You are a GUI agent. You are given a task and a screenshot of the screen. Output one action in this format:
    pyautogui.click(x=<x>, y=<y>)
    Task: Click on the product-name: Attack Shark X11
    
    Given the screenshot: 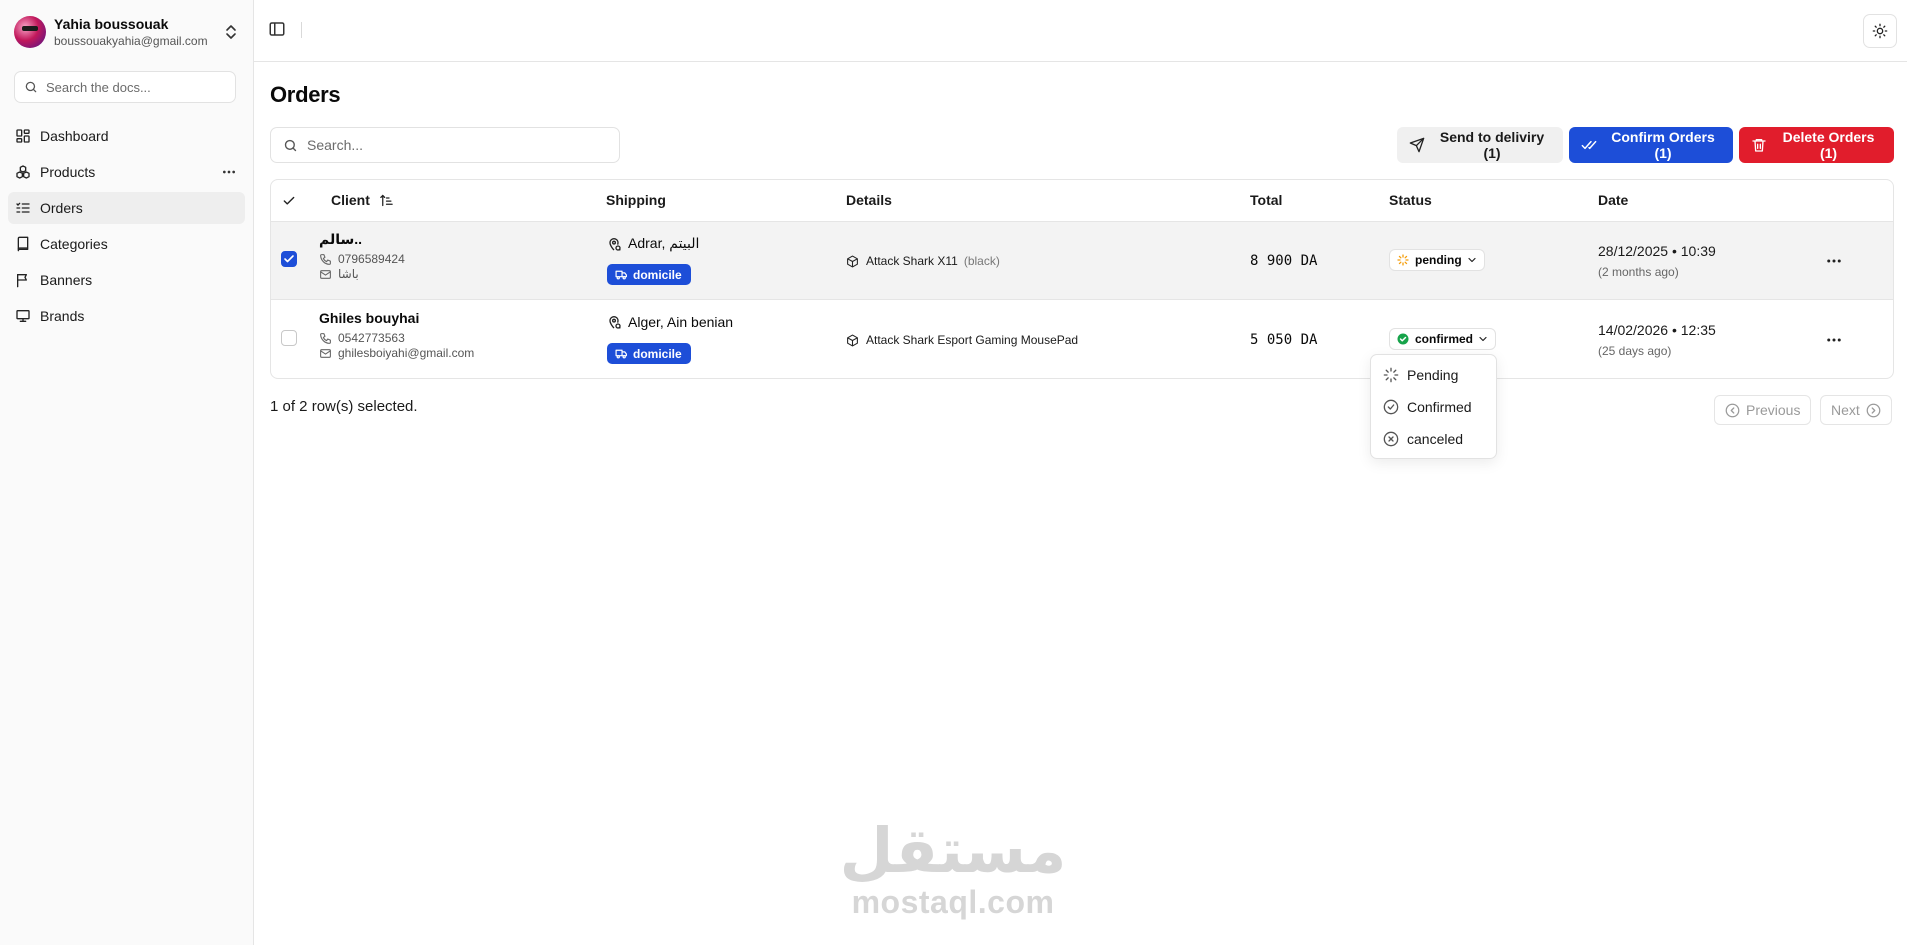 What is the action you would take?
    pyautogui.click(x=912, y=261)
    